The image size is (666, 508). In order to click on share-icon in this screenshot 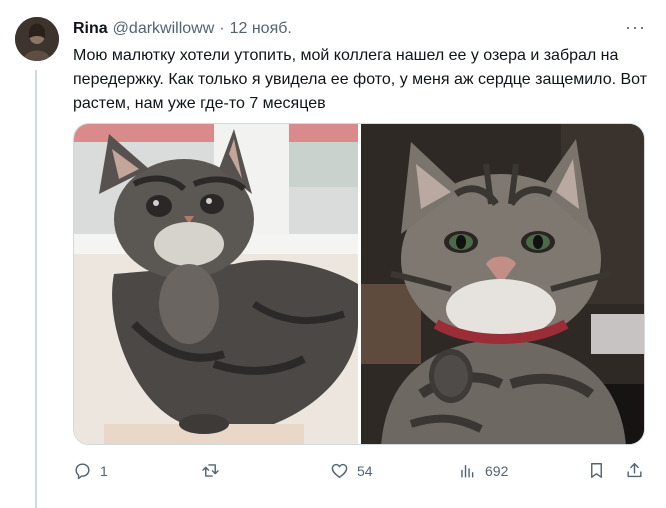, I will do `click(634, 470)`.